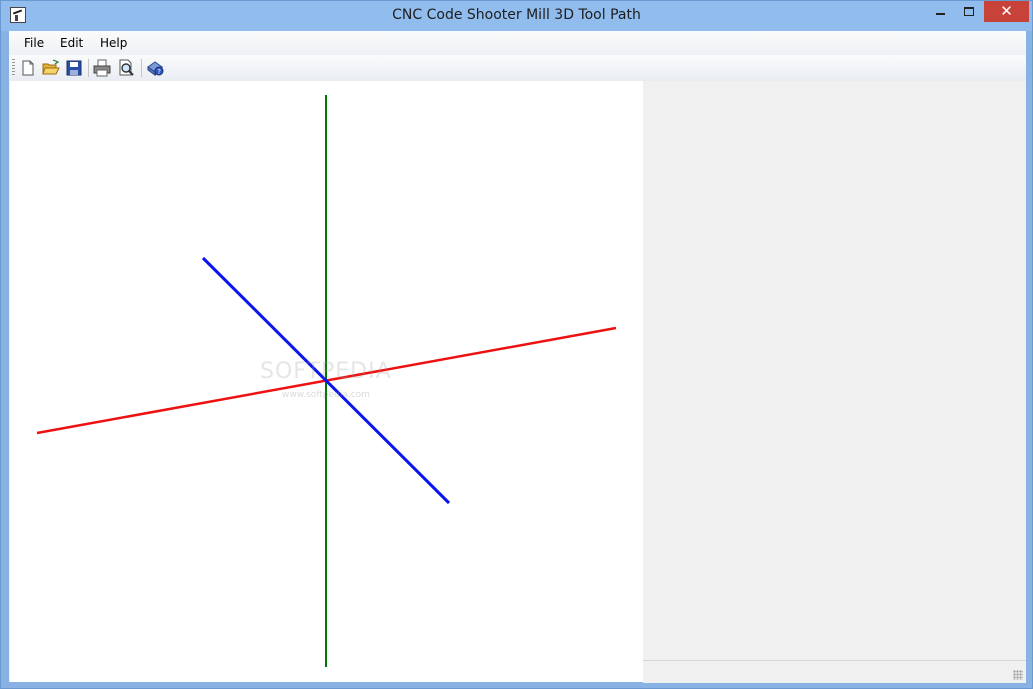 The width and height of the screenshot is (1033, 689). I want to click on menu-file: File, so click(34, 43).